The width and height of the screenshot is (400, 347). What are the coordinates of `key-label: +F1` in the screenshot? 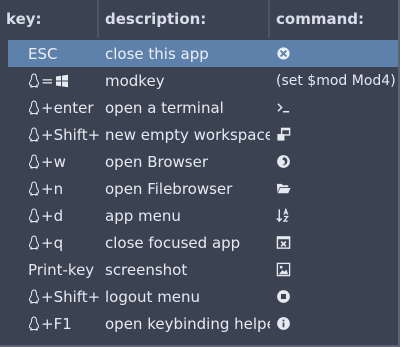 It's located at (56, 323).